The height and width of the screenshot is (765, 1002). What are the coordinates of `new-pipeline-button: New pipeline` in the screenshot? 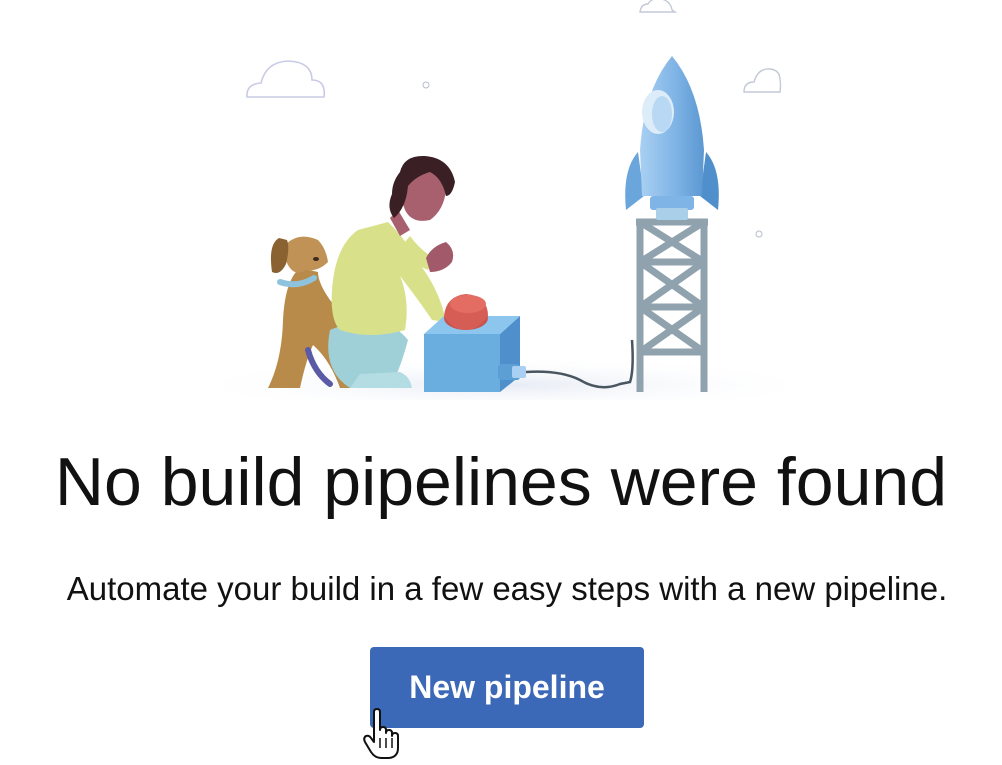 It's located at (507, 687).